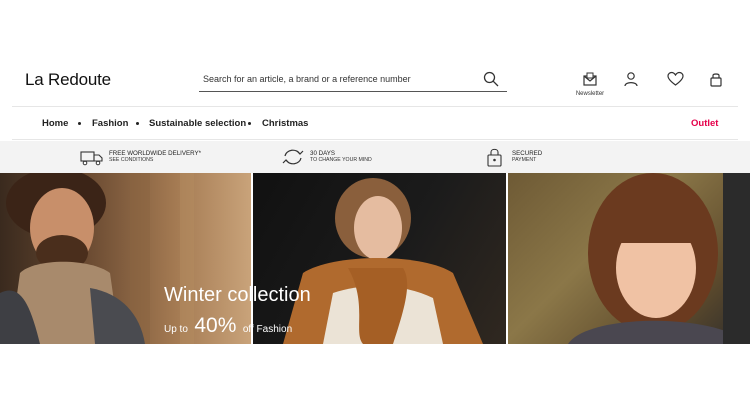 The width and height of the screenshot is (750, 400). What do you see at coordinates (68, 80) in the screenshot?
I see `logo: La Redoute` at bounding box center [68, 80].